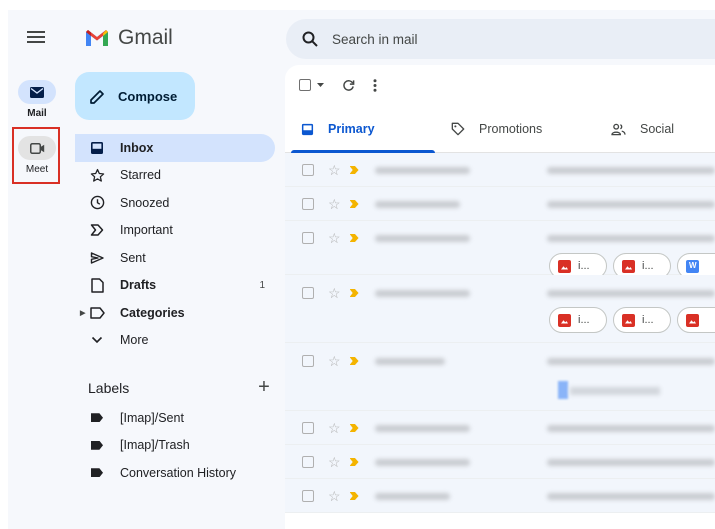 This screenshot has height=529, width=715. I want to click on more-vert-icon, so click(375, 85).